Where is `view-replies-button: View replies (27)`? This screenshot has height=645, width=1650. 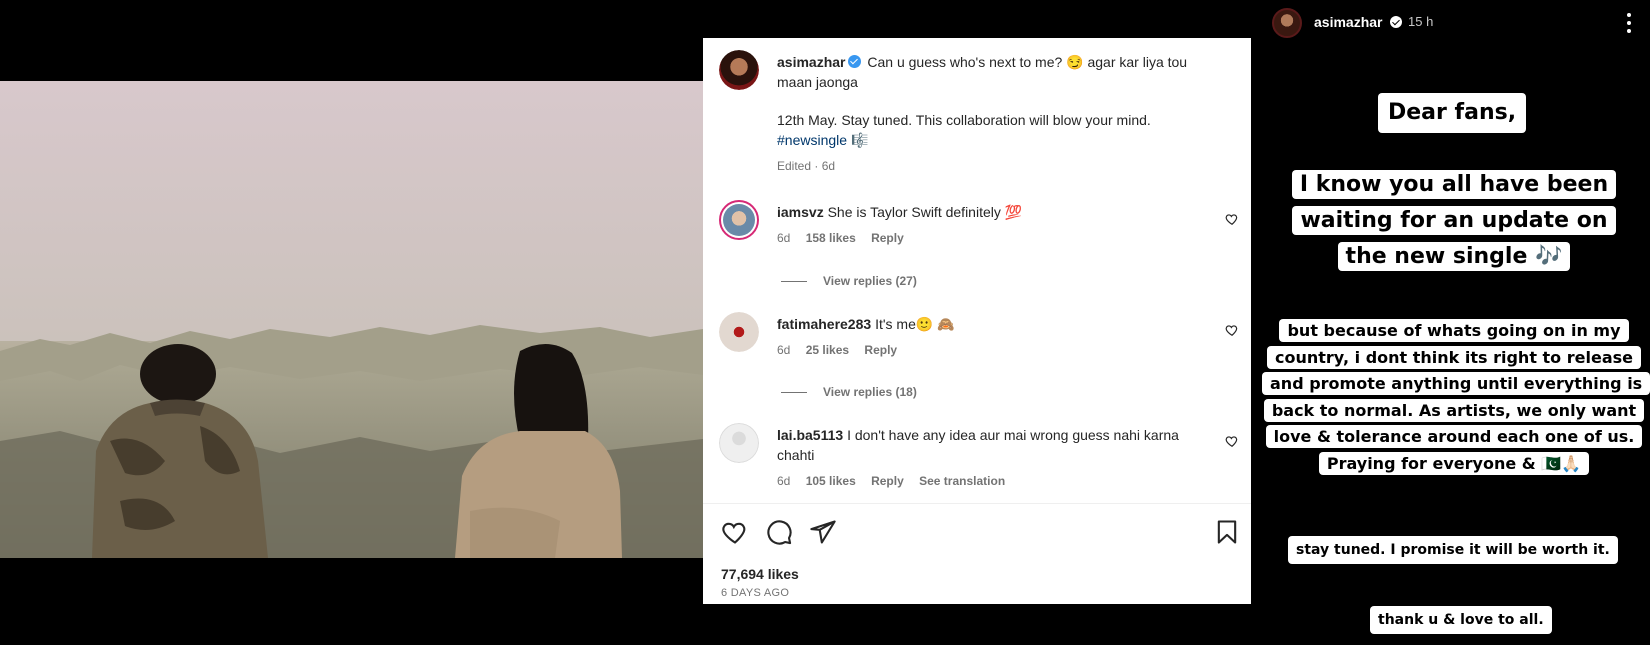
view-replies-button: View replies (27) is located at coordinates (849, 281).